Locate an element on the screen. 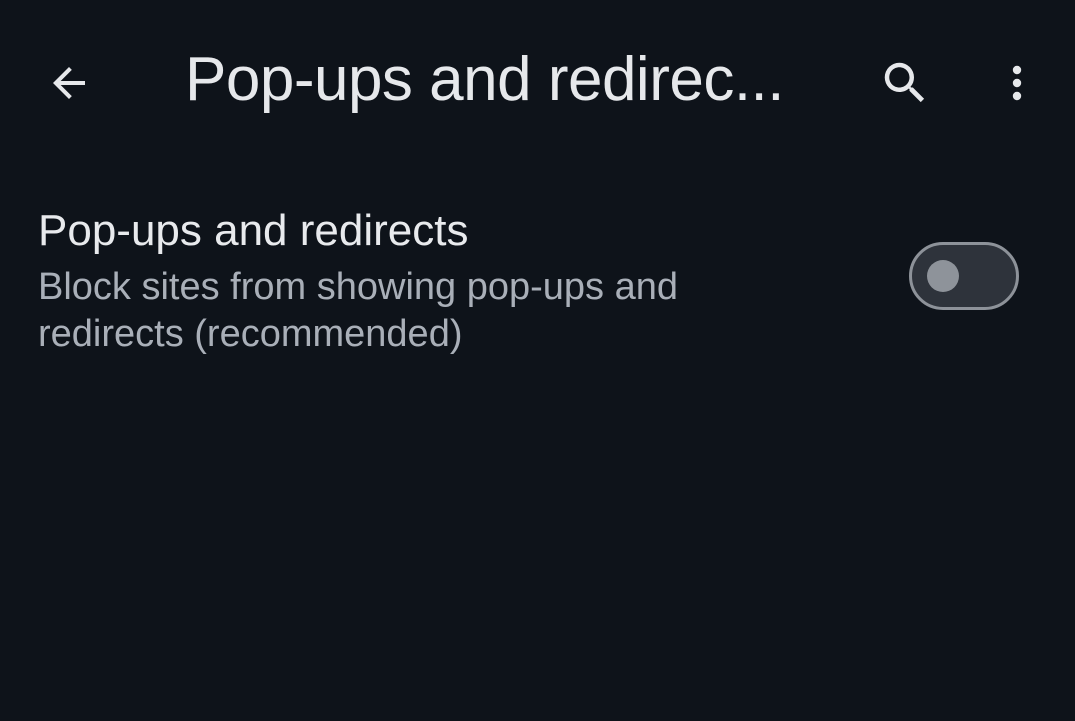 This screenshot has width=1075, height=721. more-vert-icon is located at coordinates (1017, 83).